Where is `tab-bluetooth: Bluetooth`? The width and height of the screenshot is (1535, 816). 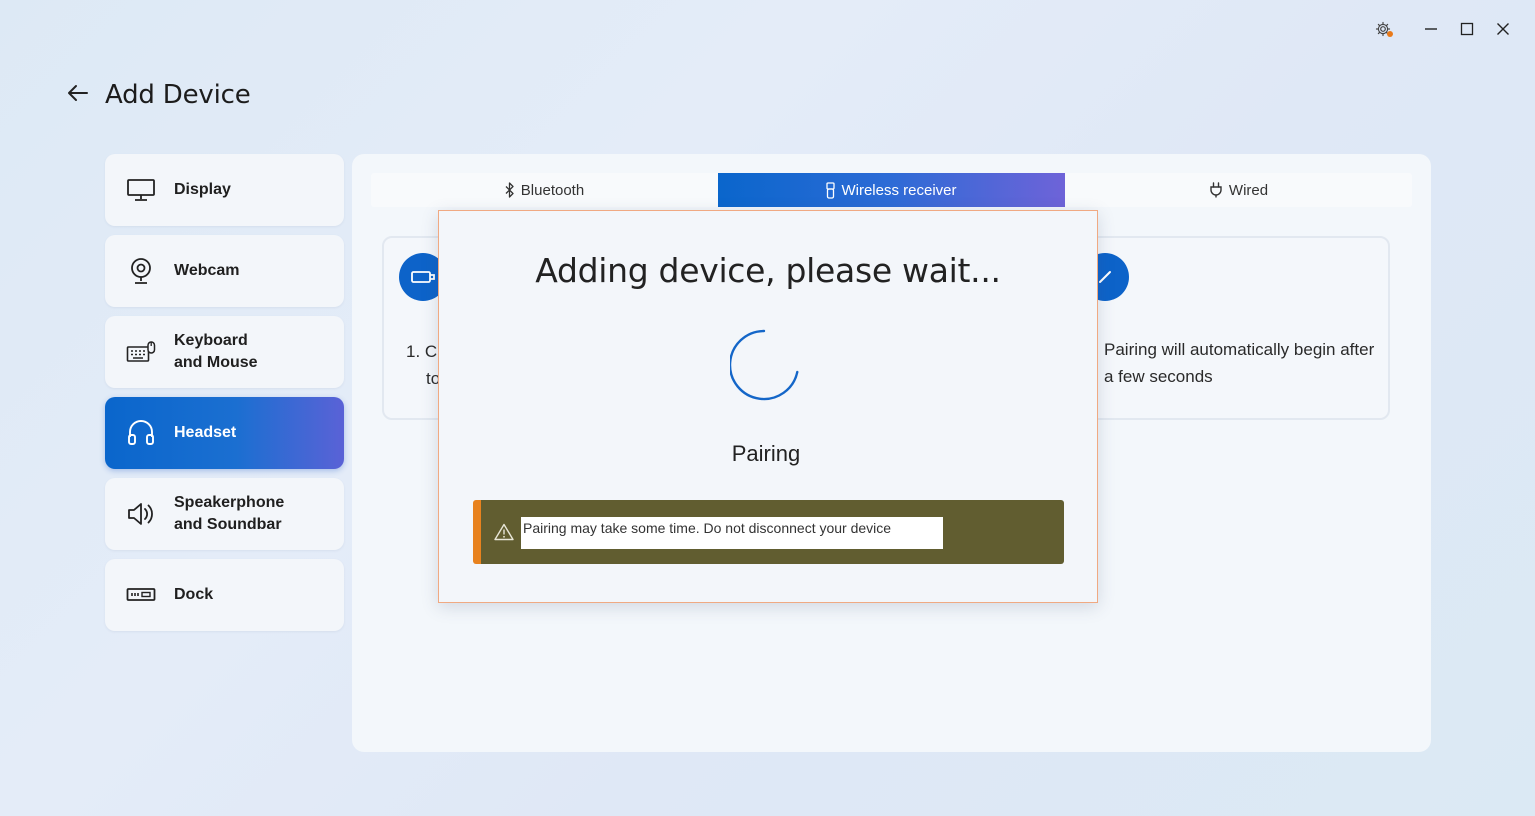
tab-bluetooth: Bluetooth is located at coordinates (544, 190).